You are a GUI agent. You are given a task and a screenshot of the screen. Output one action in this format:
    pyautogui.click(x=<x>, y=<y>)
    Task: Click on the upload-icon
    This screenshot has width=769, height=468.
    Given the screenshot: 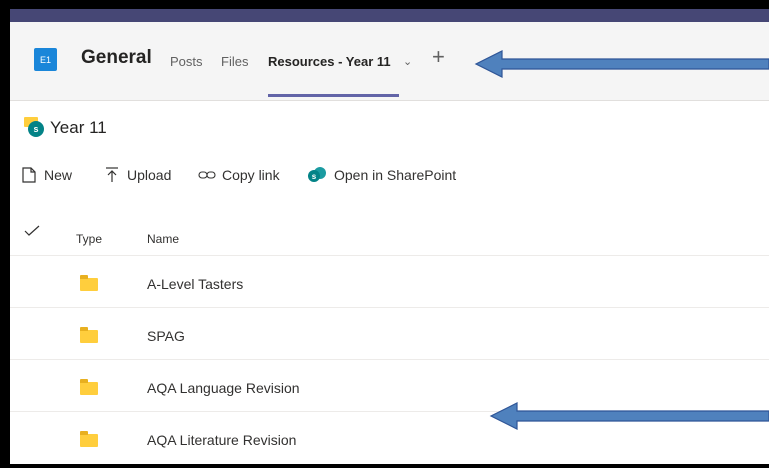 What is the action you would take?
    pyautogui.click(x=112, y=174)
    